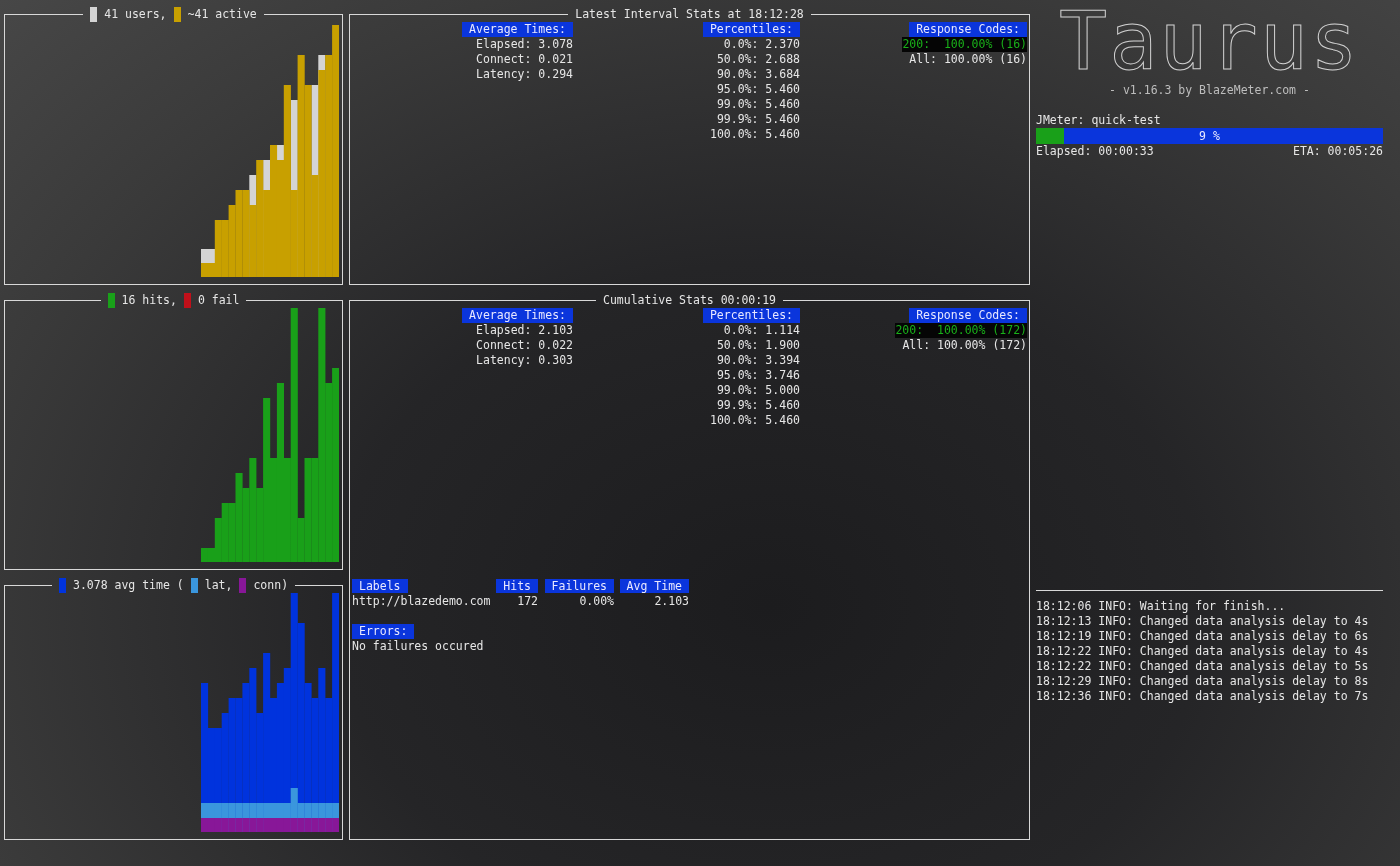 This screenshot has width=1400, height=866. Describe the element at coordinates (222, 14) in the screenshot. I see `legend-label: ~41 active` at that location.